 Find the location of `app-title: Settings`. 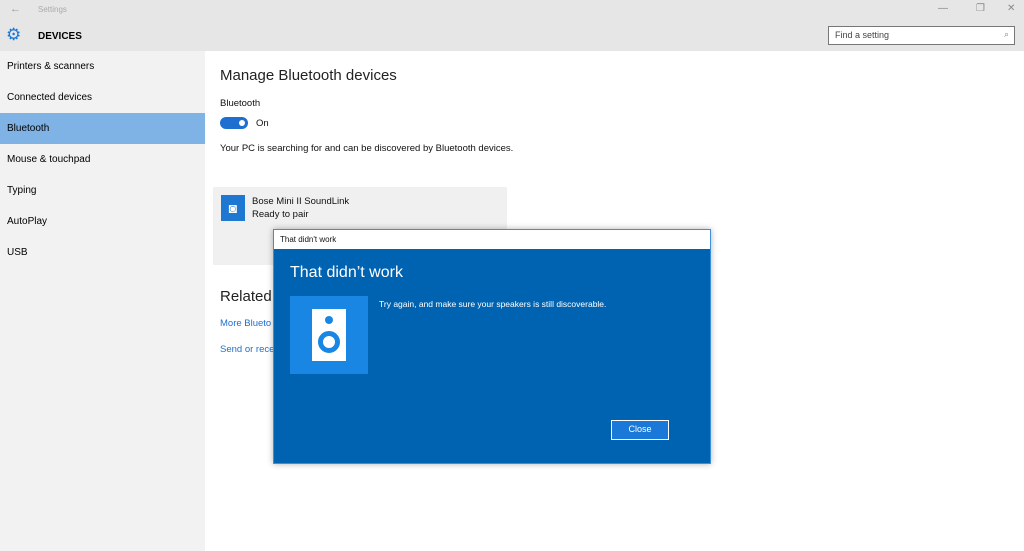

app-title: Settings is located at coordinates (52, 9).